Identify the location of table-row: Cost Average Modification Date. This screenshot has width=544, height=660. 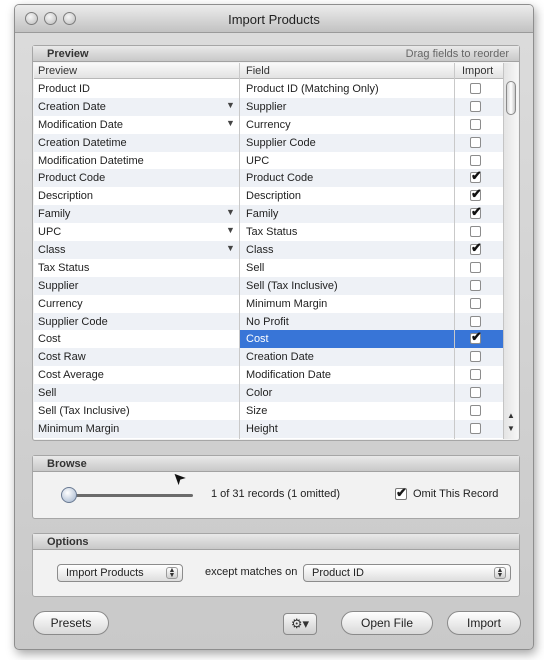
(276, 375).